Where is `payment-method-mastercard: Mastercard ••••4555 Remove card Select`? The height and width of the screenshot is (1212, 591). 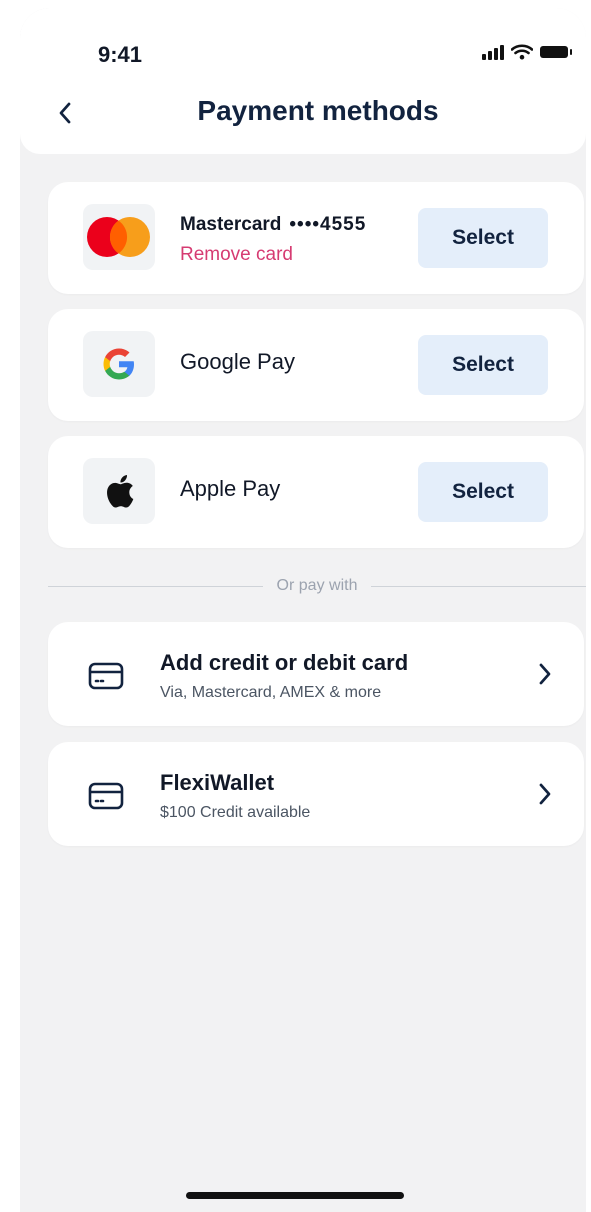
payment-method-mastercard: Mastercard ••••4555 Remove card Select is located at coordinates (316, 238).